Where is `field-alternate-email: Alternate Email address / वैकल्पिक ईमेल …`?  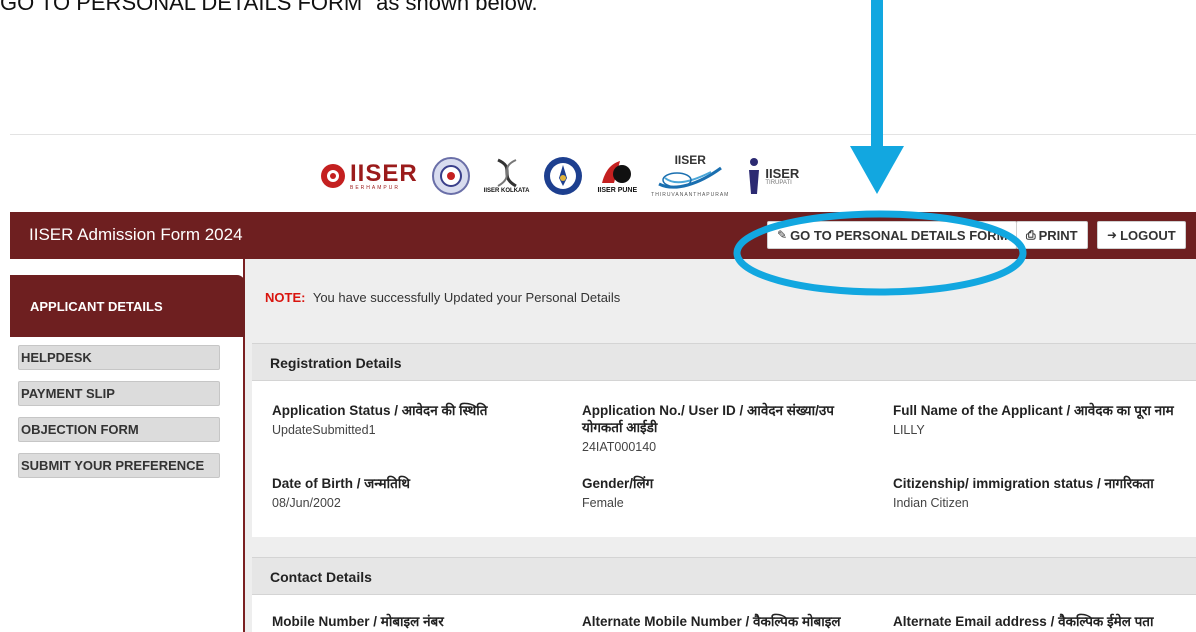 field-alternate-email: Alternate Email address / वैकल्पिक ईमेल … is located at coordinates (1044, 621).